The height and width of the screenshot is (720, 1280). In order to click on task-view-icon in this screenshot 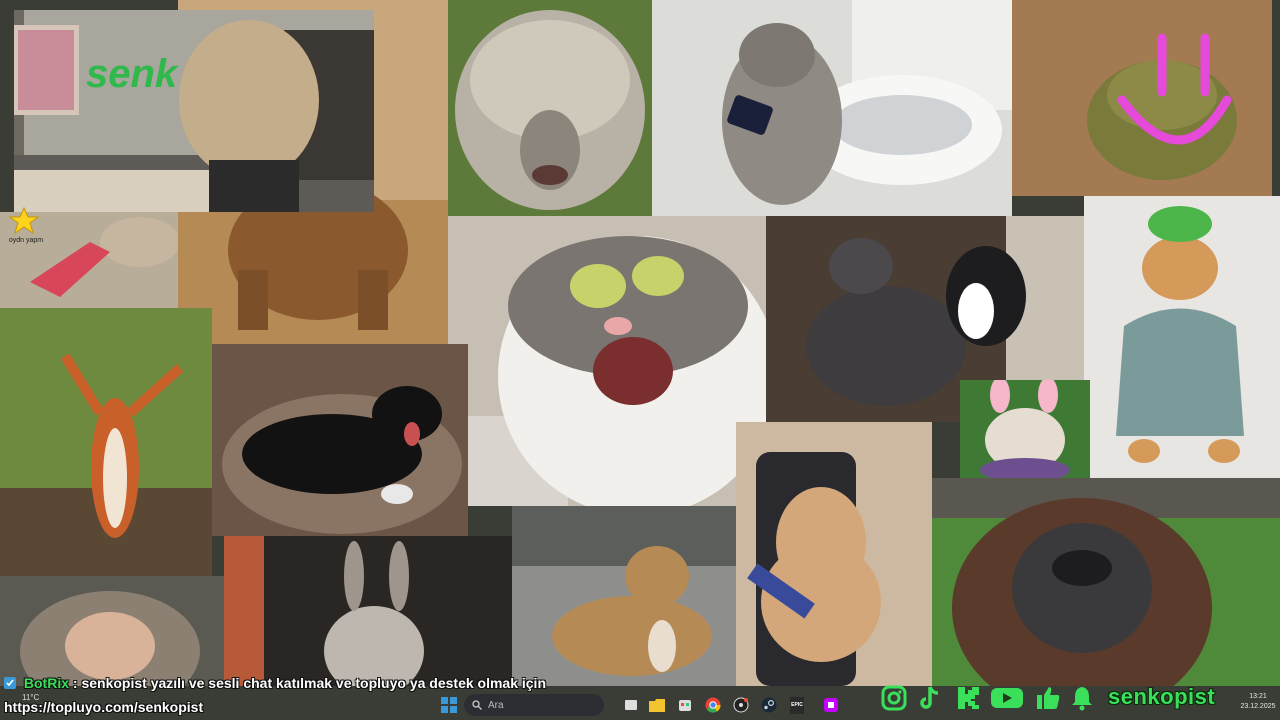, I will do `click(631, 705)`.